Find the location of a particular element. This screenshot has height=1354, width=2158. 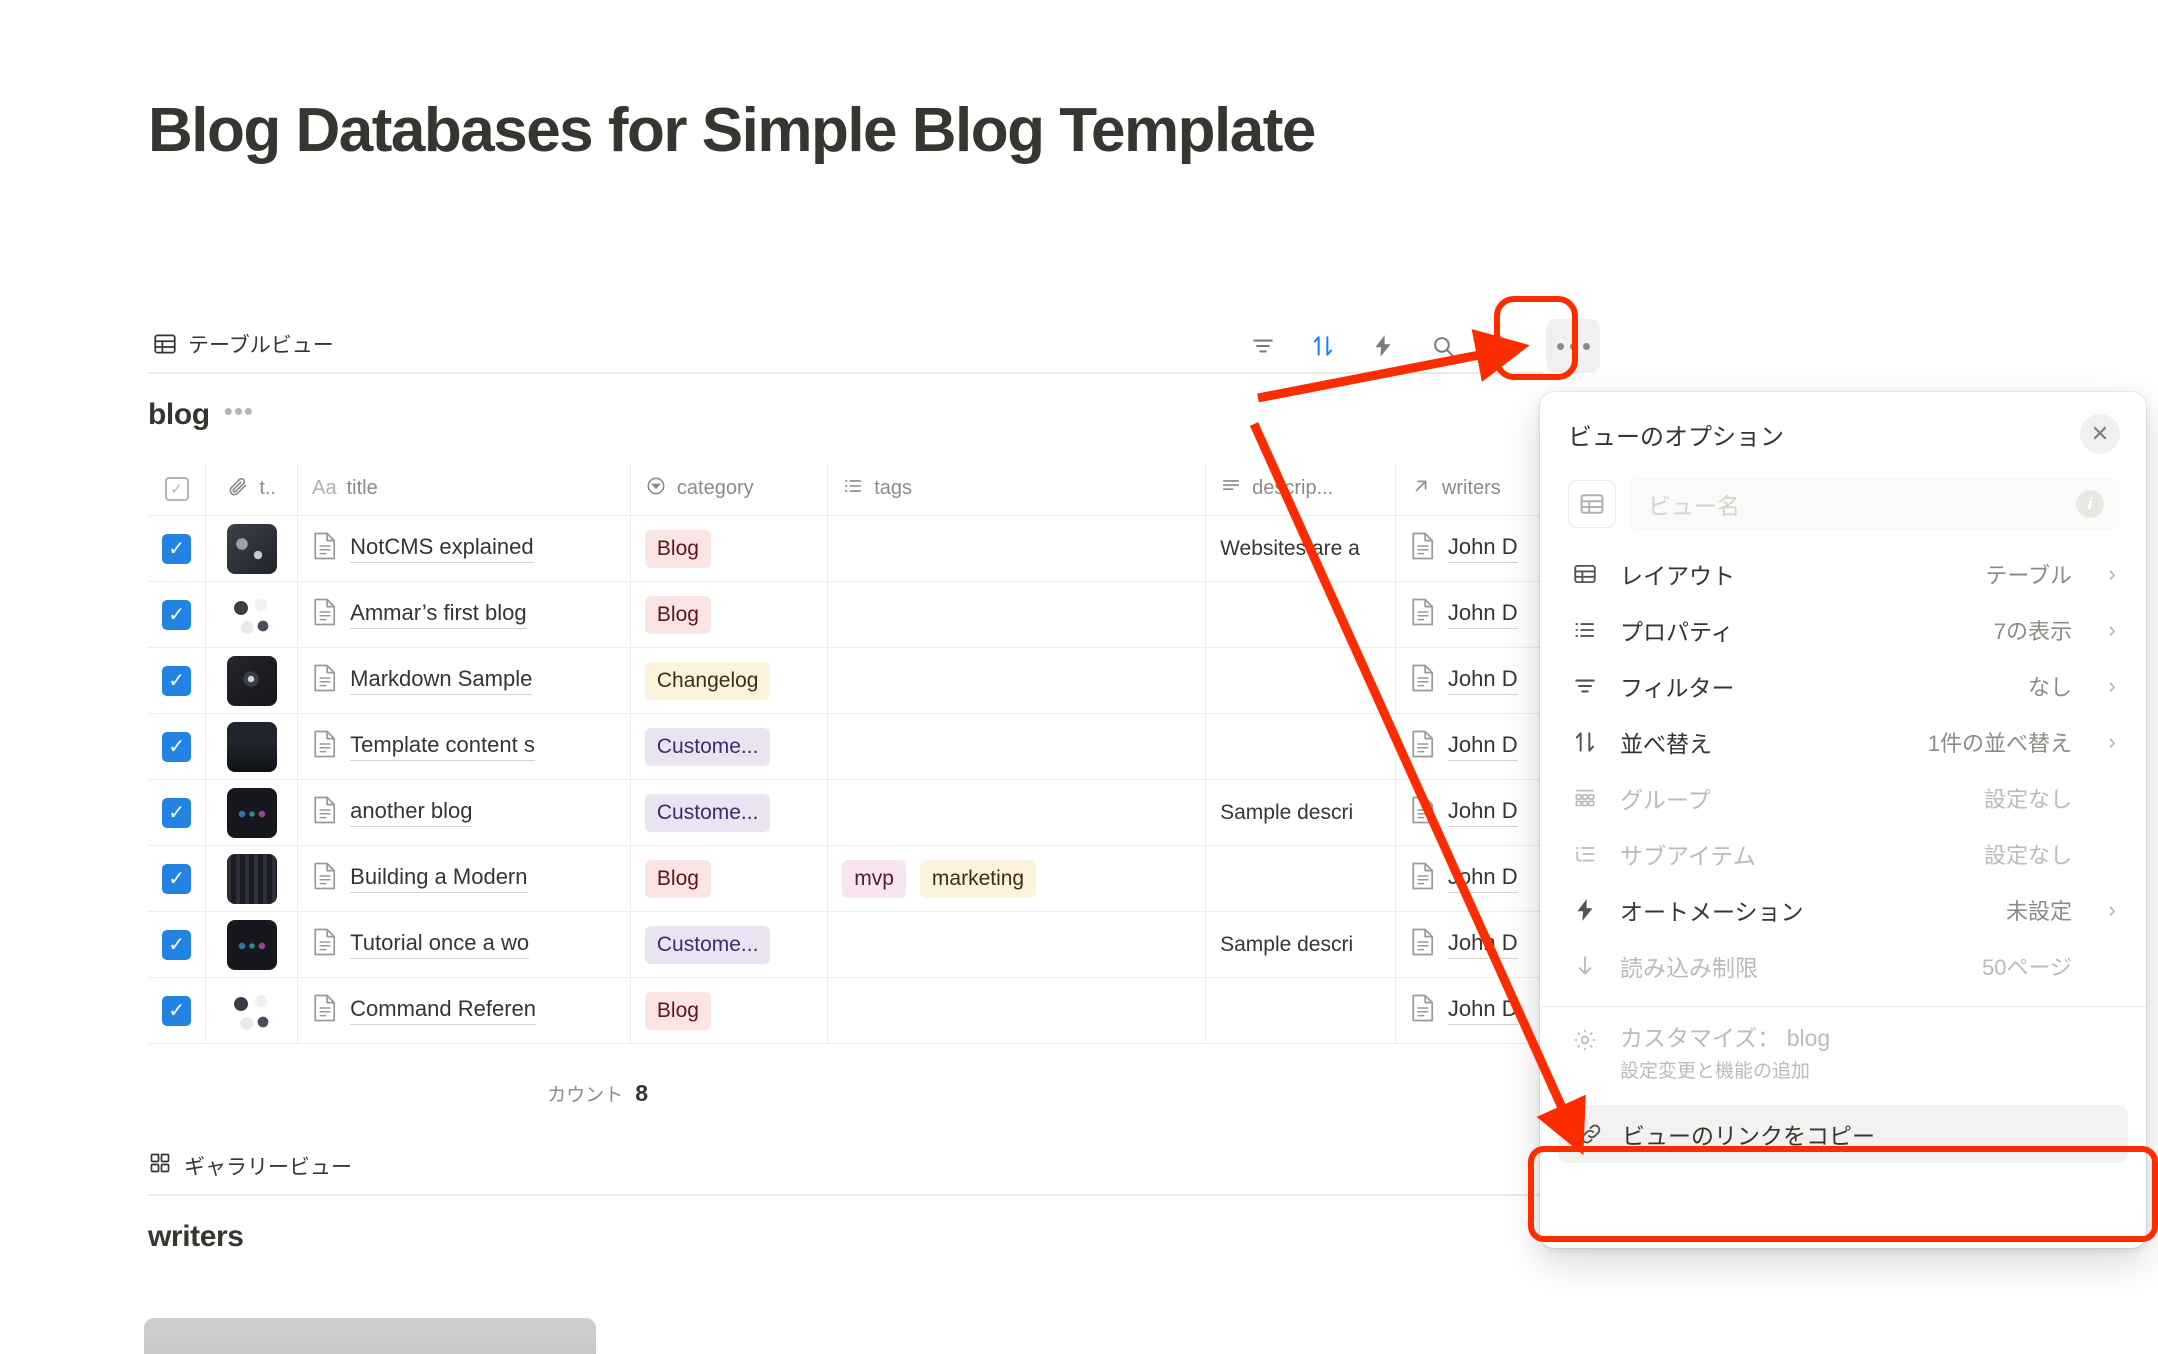

view-option-並べ替え: 並べ替え 1件の並べ替え › is located at coordinates (1843, 742).